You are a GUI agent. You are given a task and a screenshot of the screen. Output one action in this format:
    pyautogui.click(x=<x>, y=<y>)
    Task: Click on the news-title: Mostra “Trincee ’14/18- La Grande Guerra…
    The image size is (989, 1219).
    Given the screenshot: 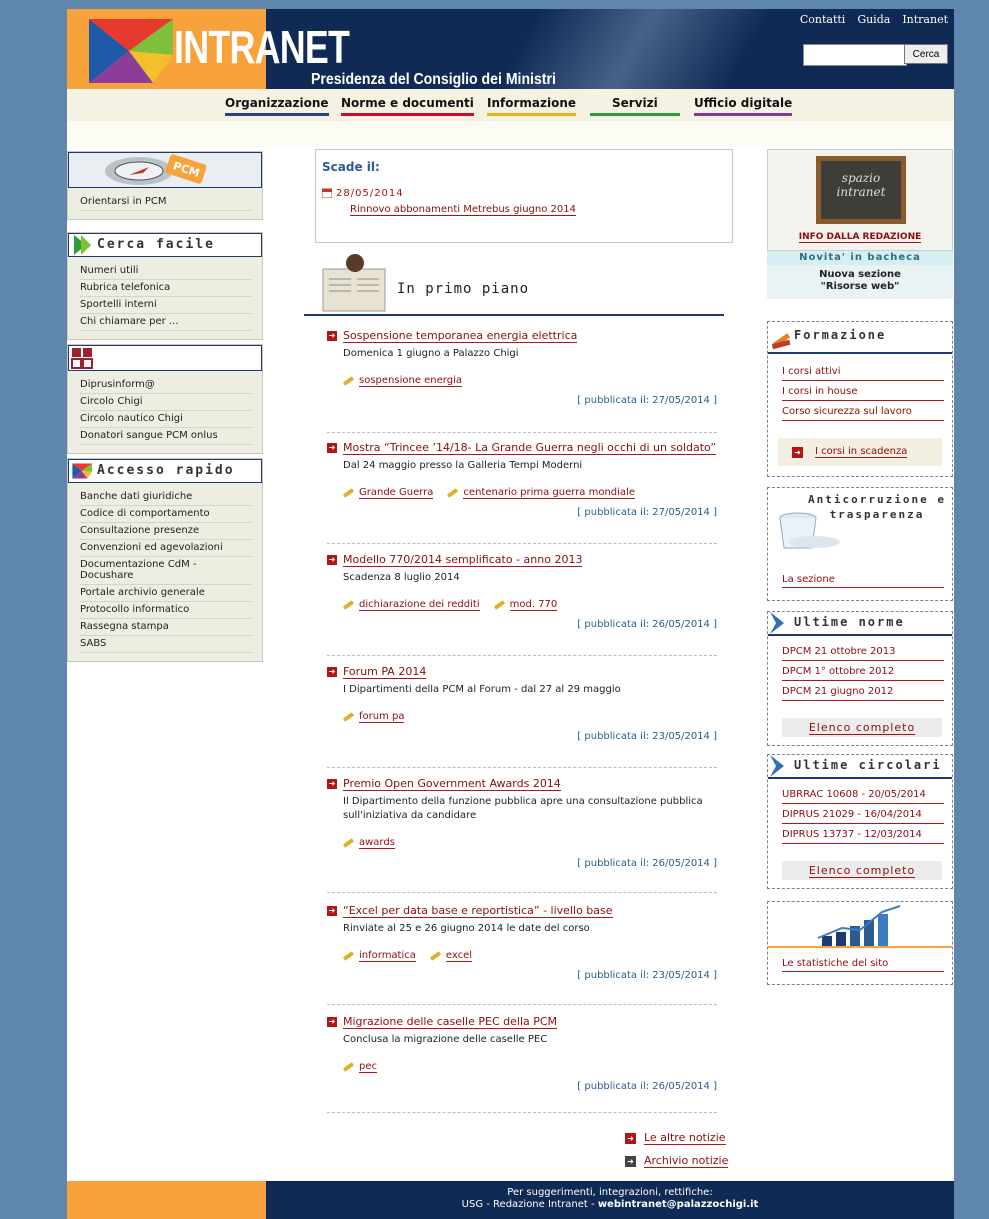 What is the action you would take?
    pyautogui.click(x=530, y=448)
    